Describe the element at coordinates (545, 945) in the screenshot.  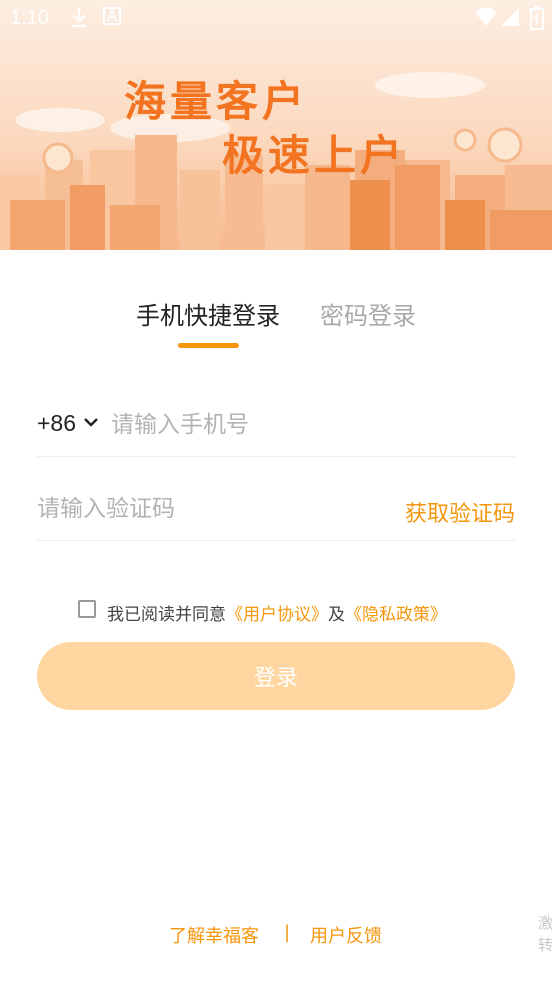
I see `corner-text-line-2: 转` at that location.